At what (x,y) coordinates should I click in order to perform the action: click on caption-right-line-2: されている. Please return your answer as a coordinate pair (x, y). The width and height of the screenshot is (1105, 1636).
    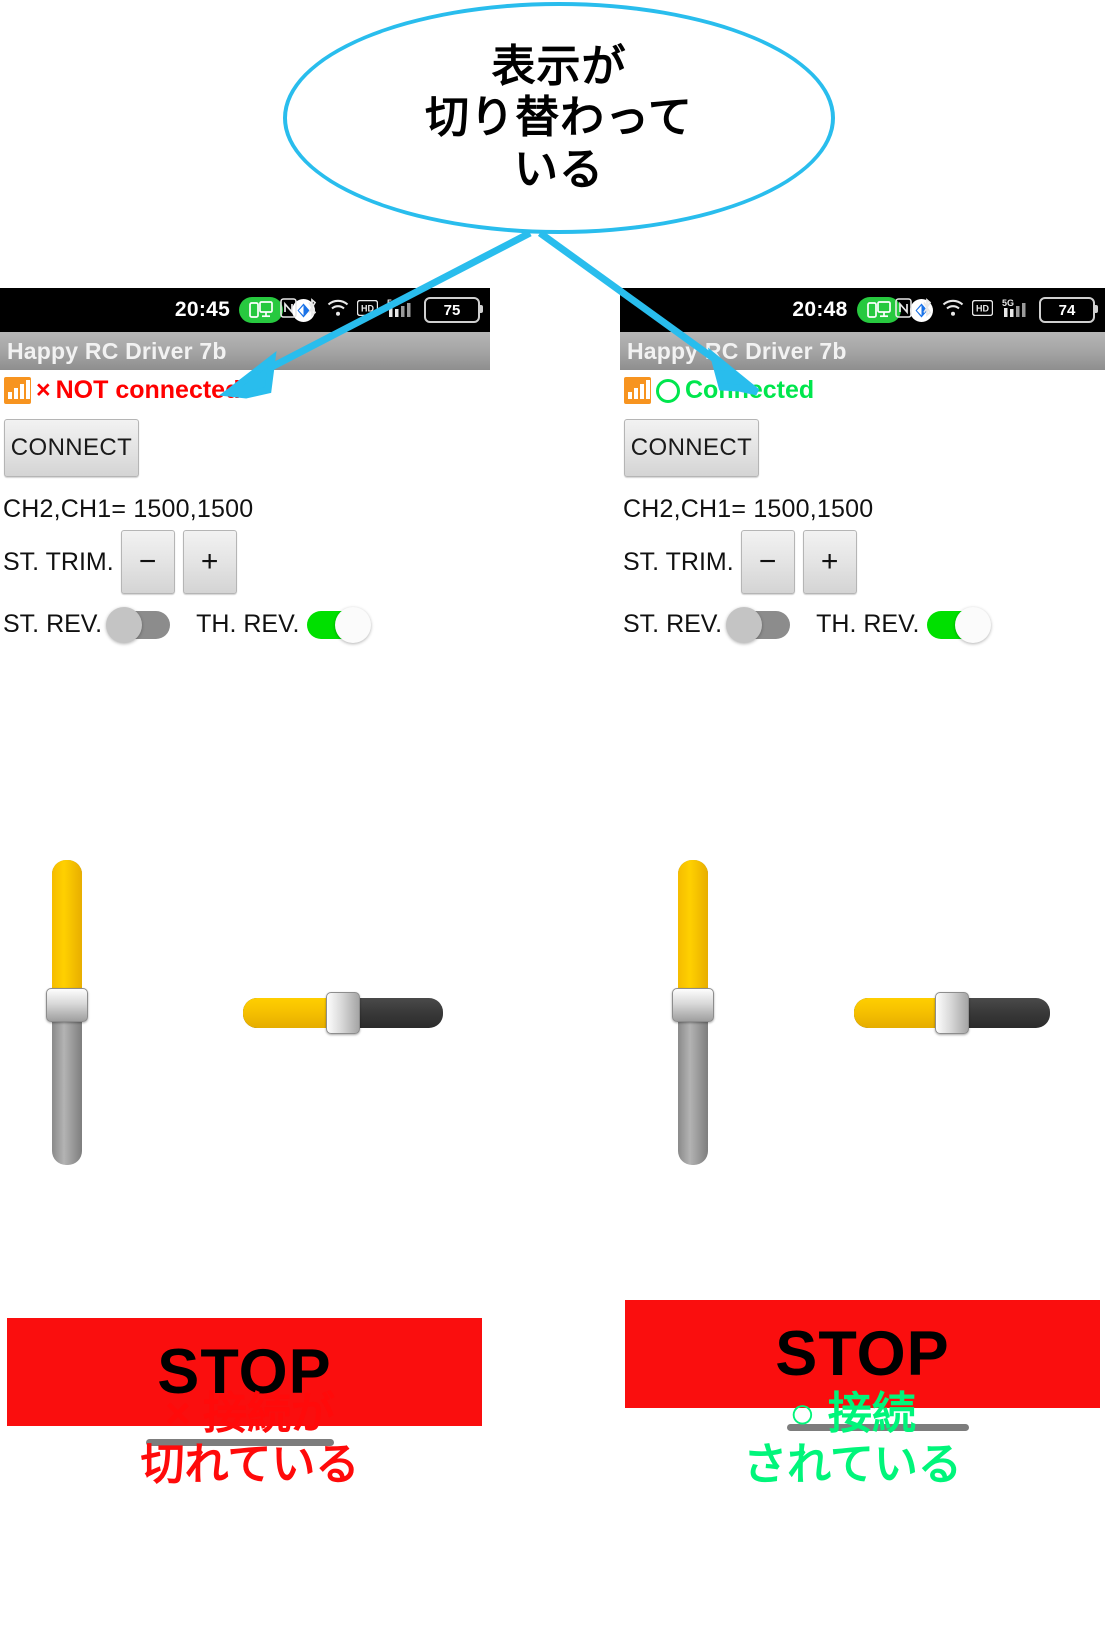
    Looking at the image, I should click on (852, 1465).